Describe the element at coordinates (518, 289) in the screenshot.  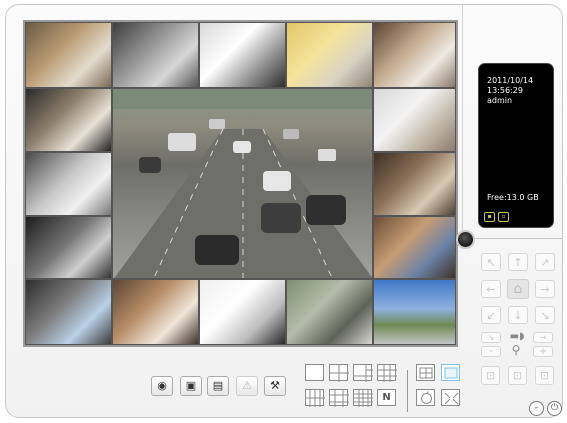
I see `ptz-home-button: ⌂` at that location.